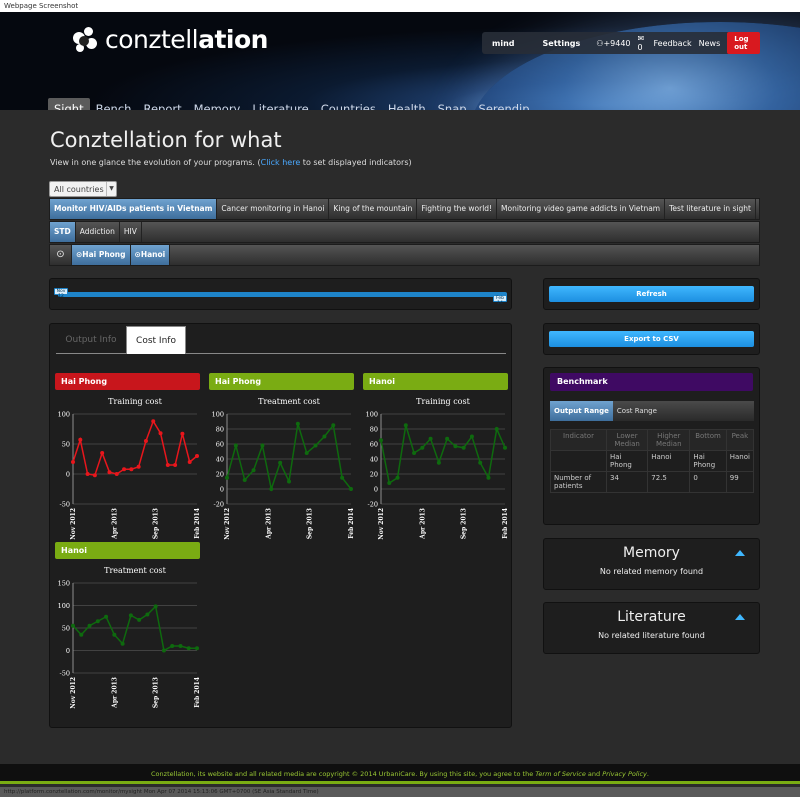 Image resolution: width=800 pixels, height=797 pixels. Describe the element at coordinates (101, 255) in the screenshot. I see `tab-location-haiphong: ⊙Hai Phong` at that location.